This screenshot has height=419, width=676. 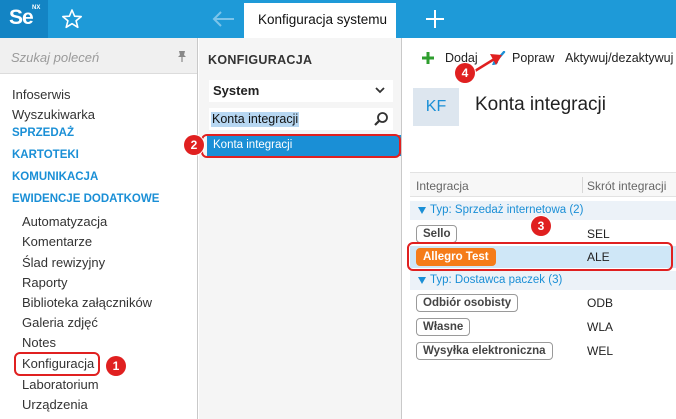 What do you see at coordinates (45, 155) in the screenshot?
I see `sidebar-item-kartoteki: KARTOTEKI` at bounding box center [45, 155].